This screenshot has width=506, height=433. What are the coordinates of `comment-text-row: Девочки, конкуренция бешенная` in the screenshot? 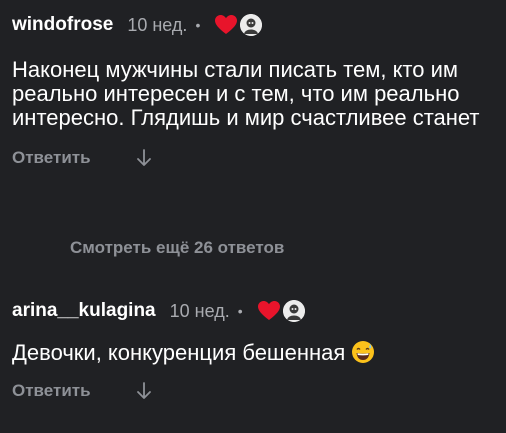 It's located at (253, 352).